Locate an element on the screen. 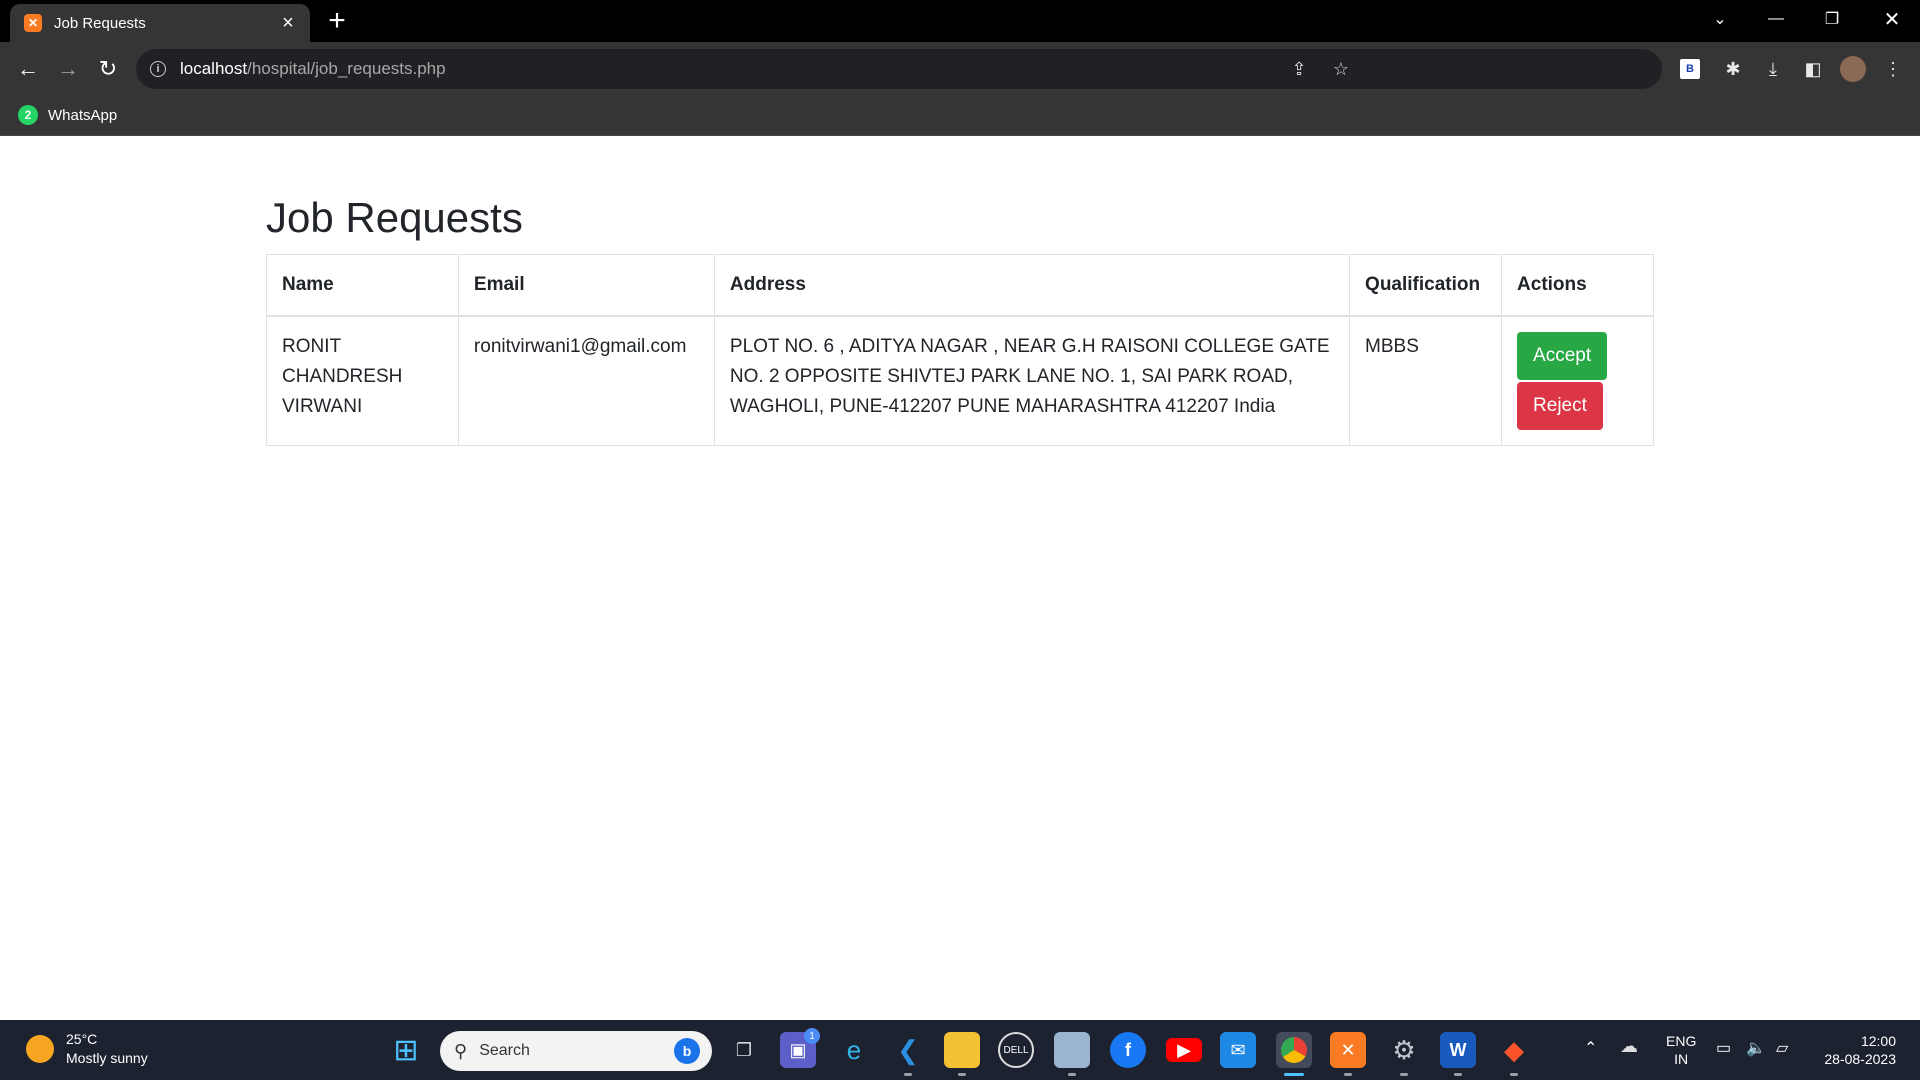 The image size is (1920, 1080). word-icon: W is located at coordinates (1458, 1050).